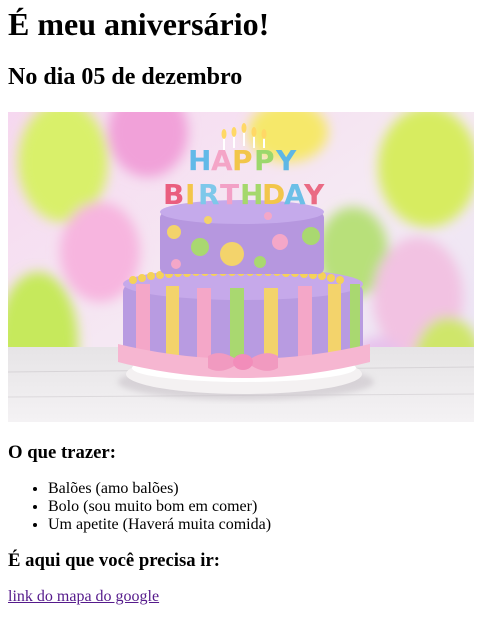 The width and height of the screenshot is (488, 618). What do you see at coordinates (244, 597) in the screenshot?
I see `map-link-paragraph: link do mapa do google` at bounding box center [244, 597].